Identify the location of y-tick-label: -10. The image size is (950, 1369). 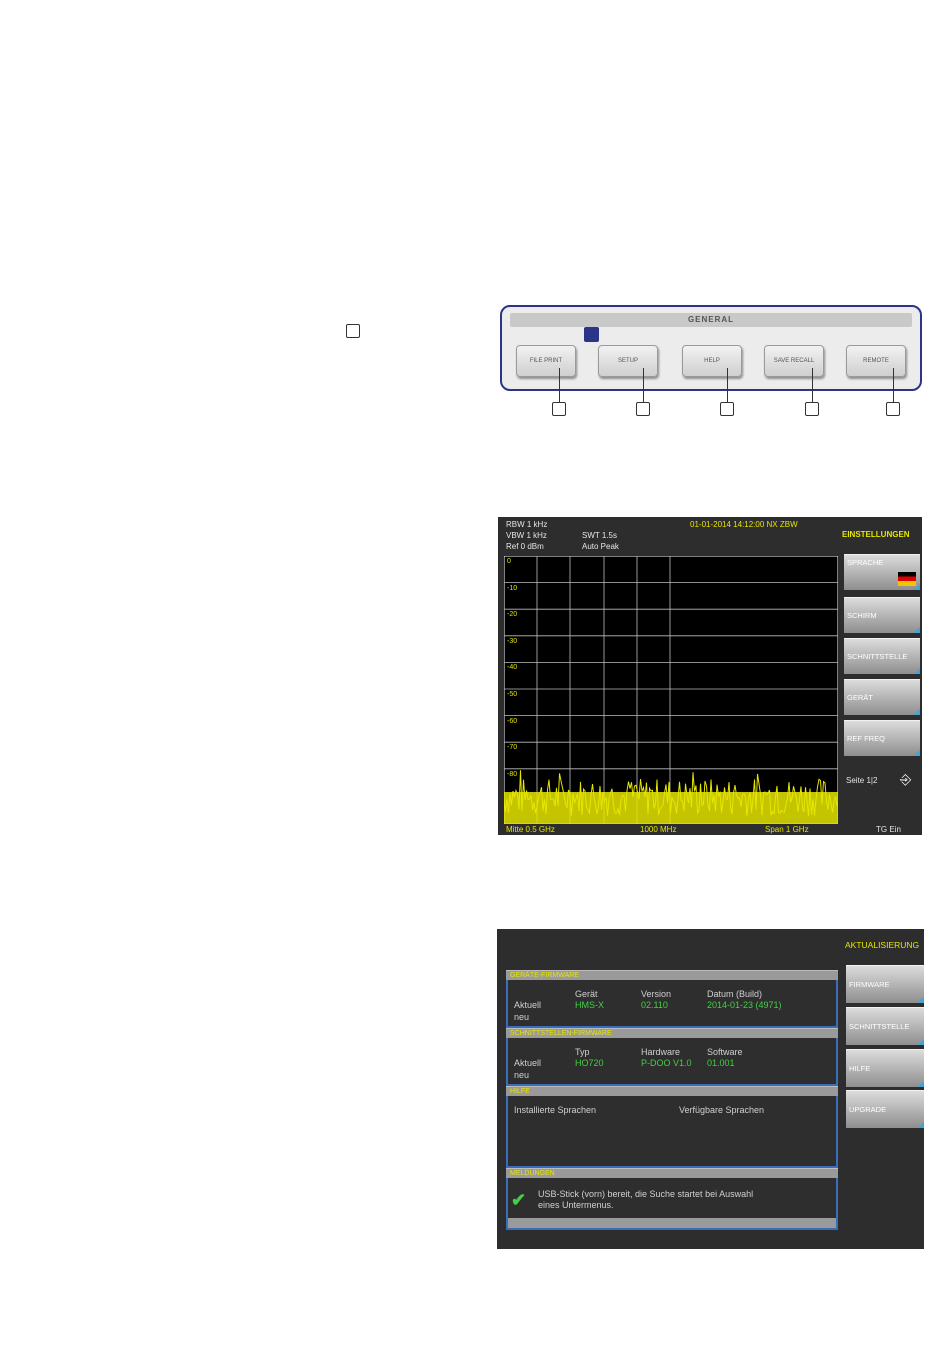
(512, 588).